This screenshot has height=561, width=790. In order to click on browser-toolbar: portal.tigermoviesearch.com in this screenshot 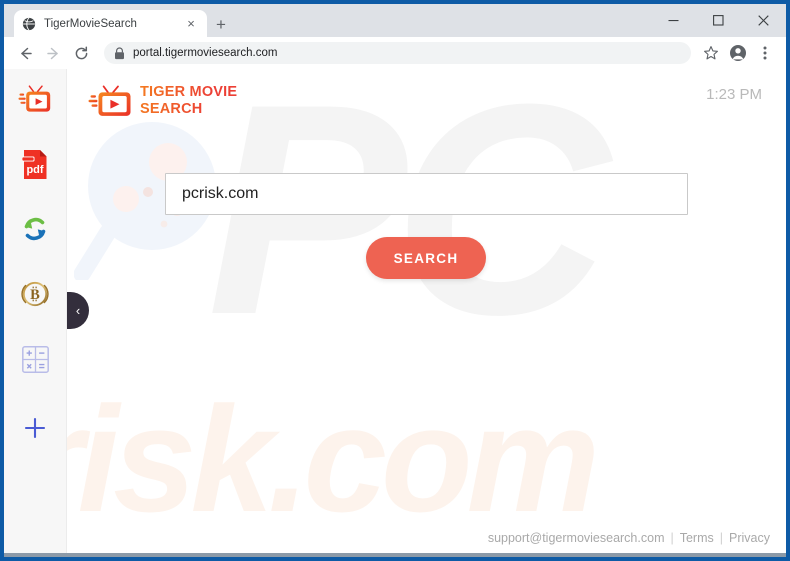, I will do `click(395, 53)`.